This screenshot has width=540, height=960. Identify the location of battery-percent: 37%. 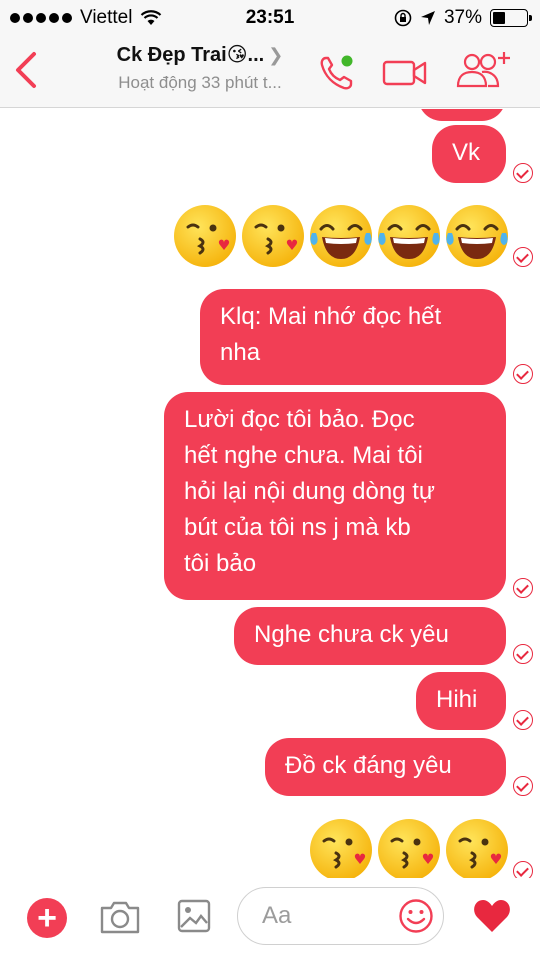
(462, 17).